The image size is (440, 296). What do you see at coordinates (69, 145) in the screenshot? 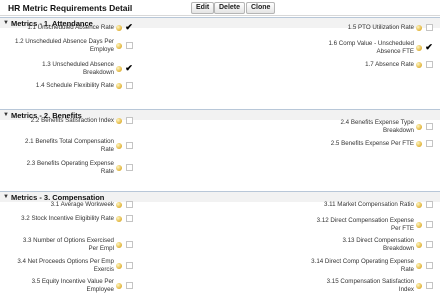
I see `field-label: 2.1 Benefits Total Compensation Rate` at bounding box center [69, 145].